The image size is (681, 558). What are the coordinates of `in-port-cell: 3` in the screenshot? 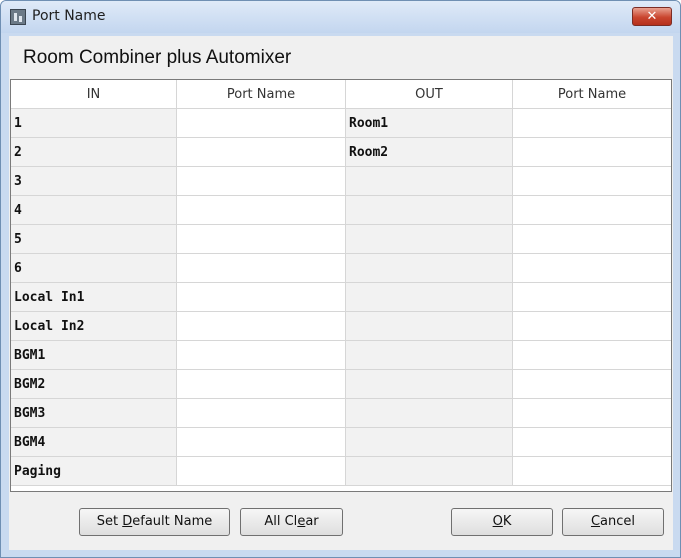 It's located at (94, 181).